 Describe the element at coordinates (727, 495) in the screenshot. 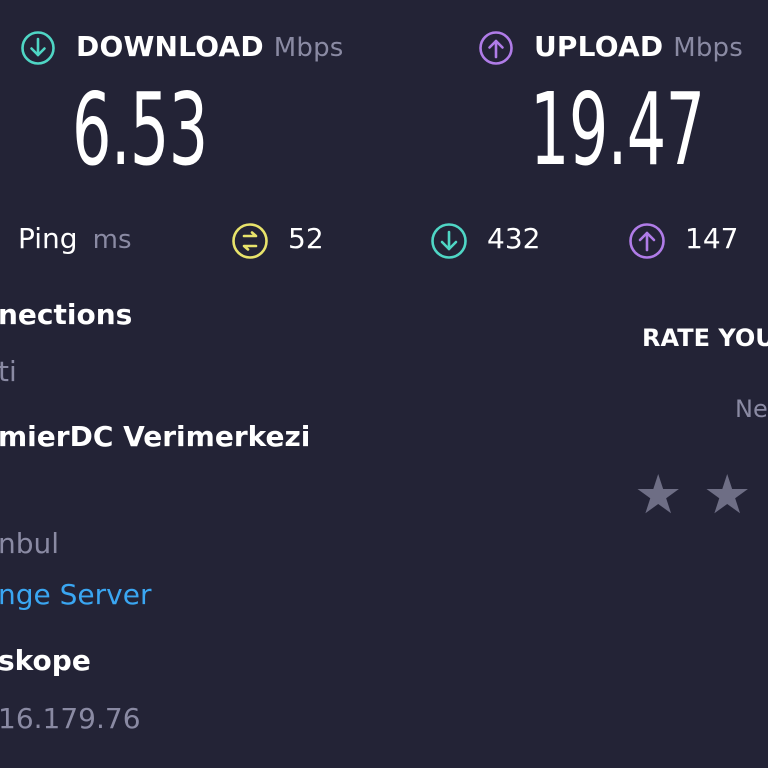

I see `rating-star-2-icon: ★` at that location.